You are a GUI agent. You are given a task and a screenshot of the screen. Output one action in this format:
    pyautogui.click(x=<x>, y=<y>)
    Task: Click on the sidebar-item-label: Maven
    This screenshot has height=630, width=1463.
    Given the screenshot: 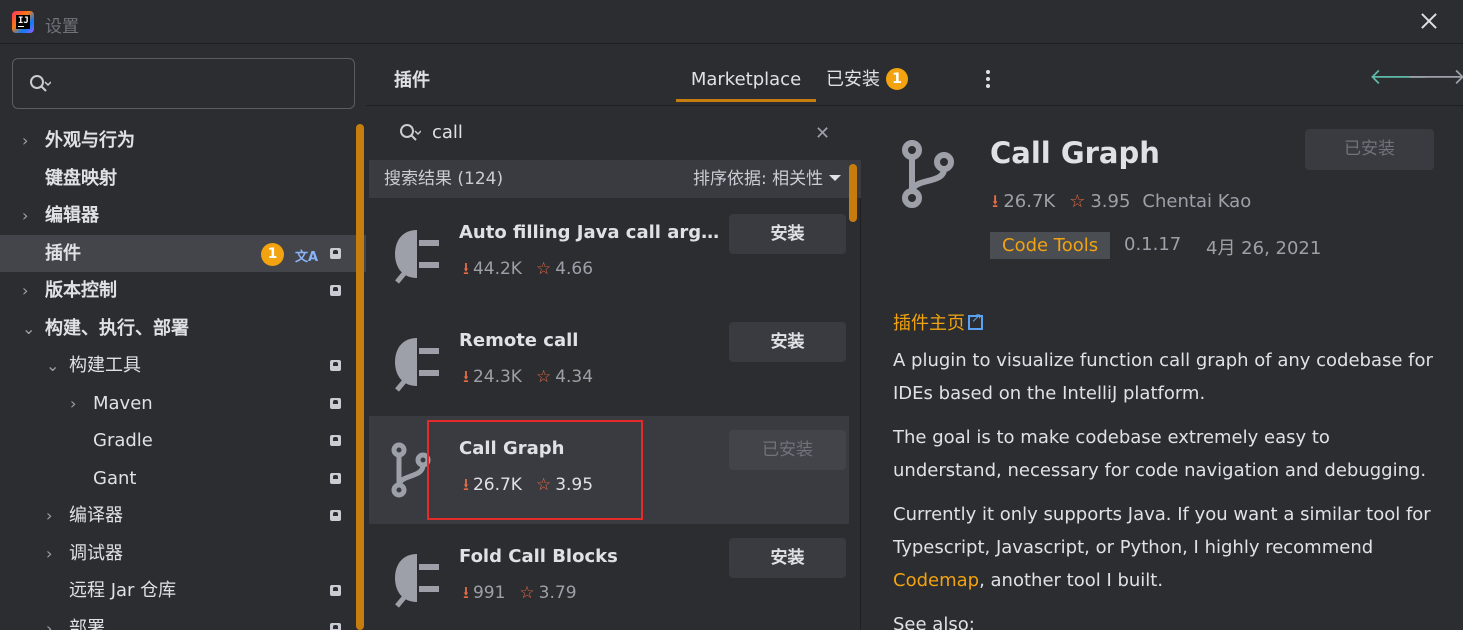 What is the action you would take?
    pyautogui.click(x=123, y=403)
    